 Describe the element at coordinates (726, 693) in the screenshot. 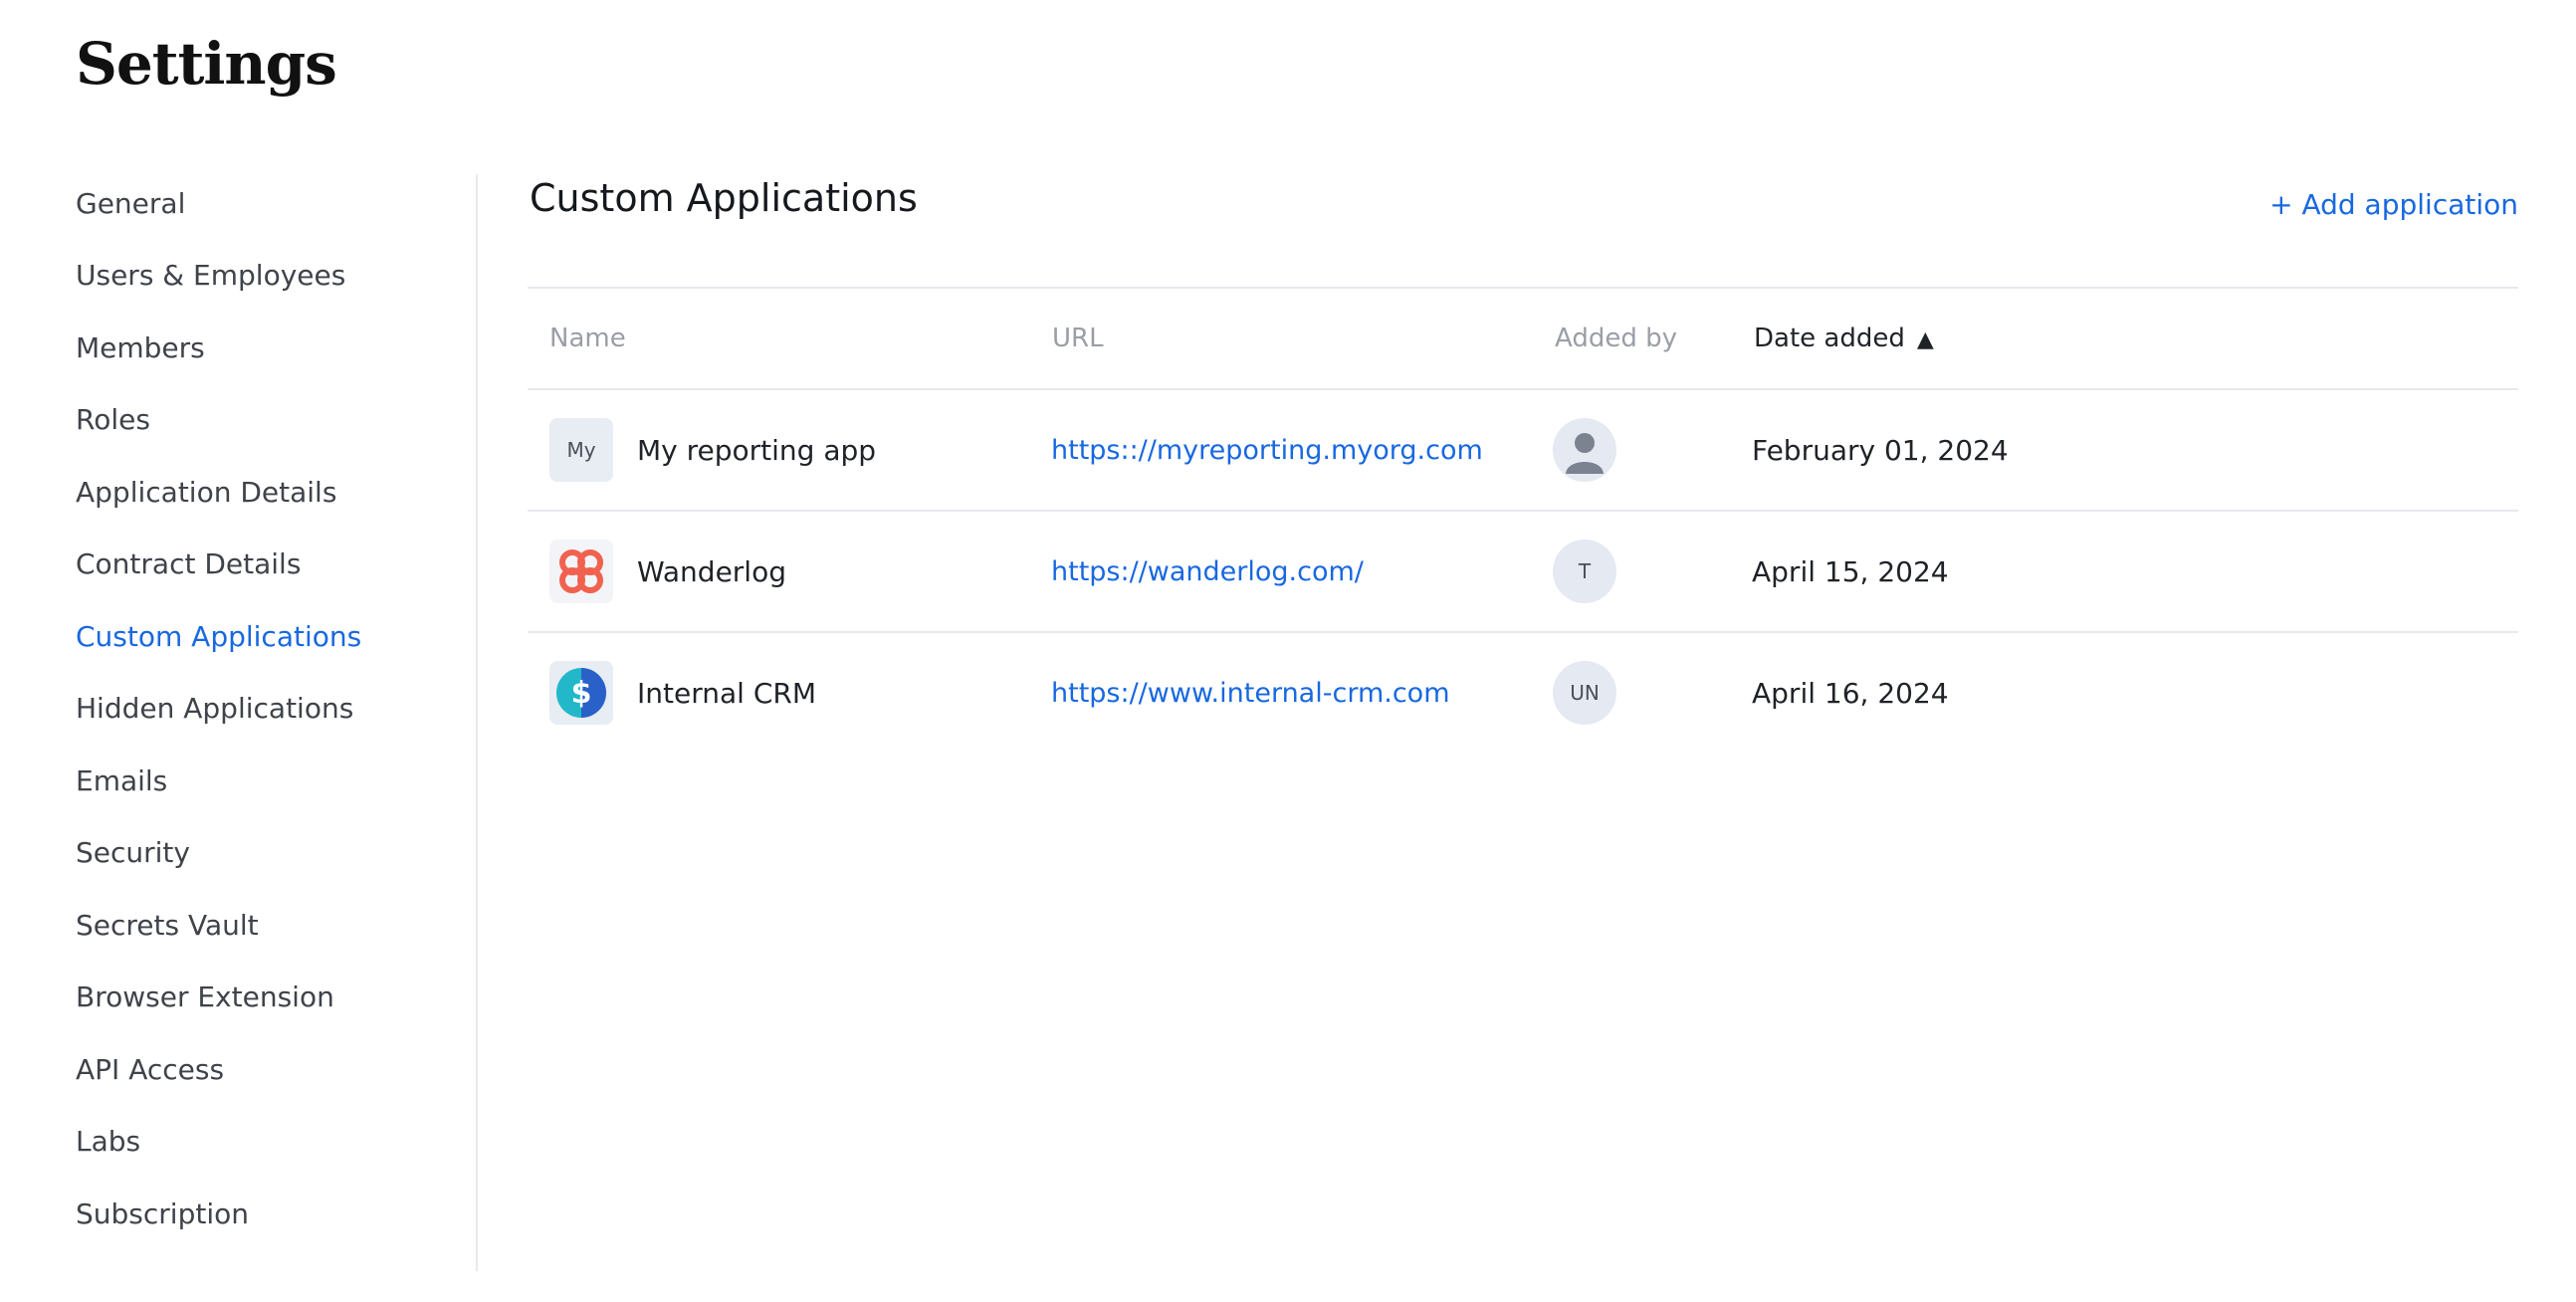

I see `app-name: Internal CRM` at that location.